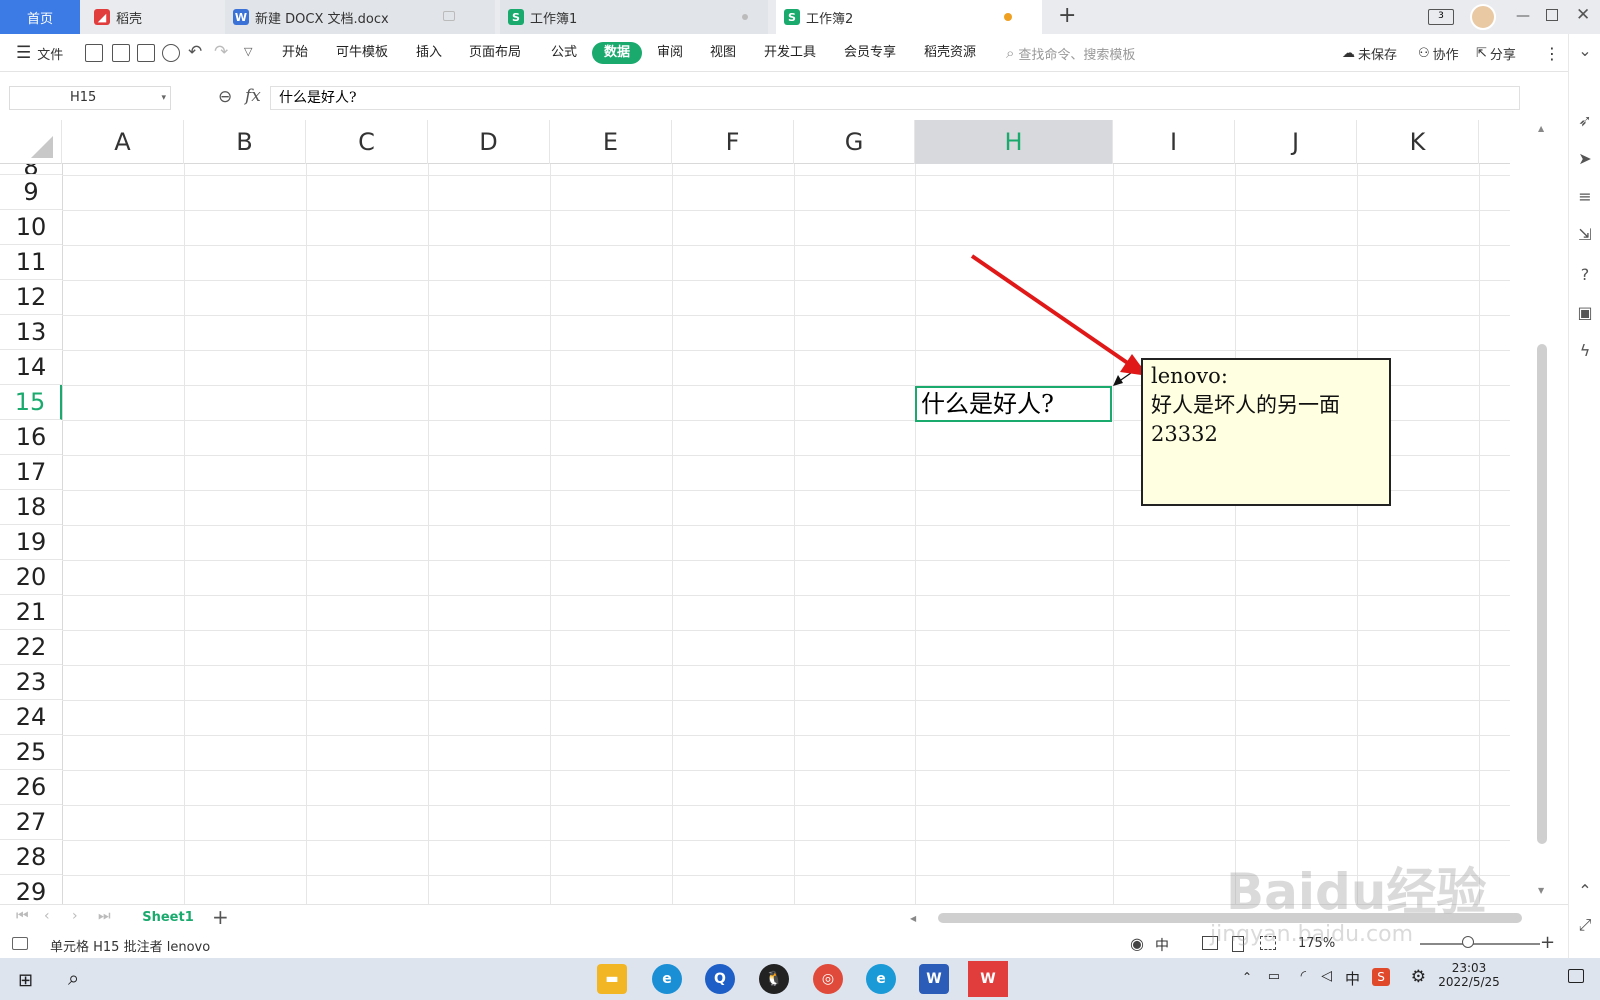  Describe the element at coordinates (1585, 51) in the screenshot. I see `chevron-down-icon: ⌄` at that location.